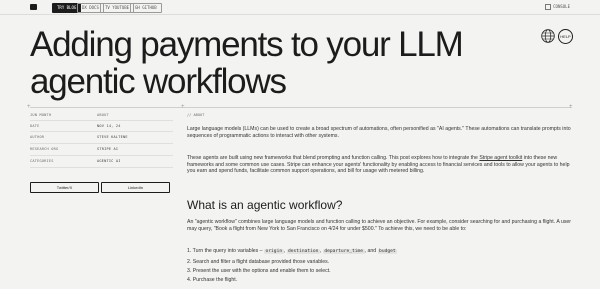 The width and height of the screenshot is (600, 289). What do you see at coordinates (301, 107) in the screenshot?
I see `section-divider` at bounding box center [301, 107].